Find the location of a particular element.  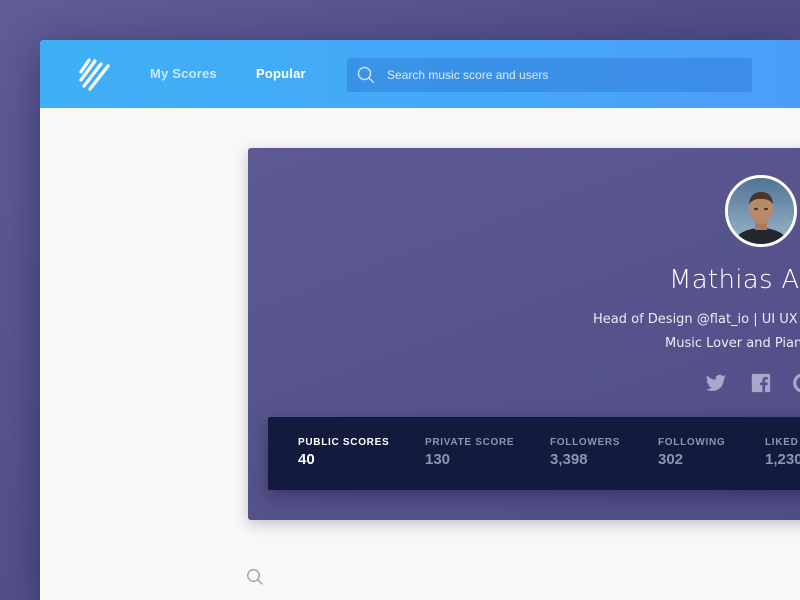

avatar is located at coordinates (761, 211).